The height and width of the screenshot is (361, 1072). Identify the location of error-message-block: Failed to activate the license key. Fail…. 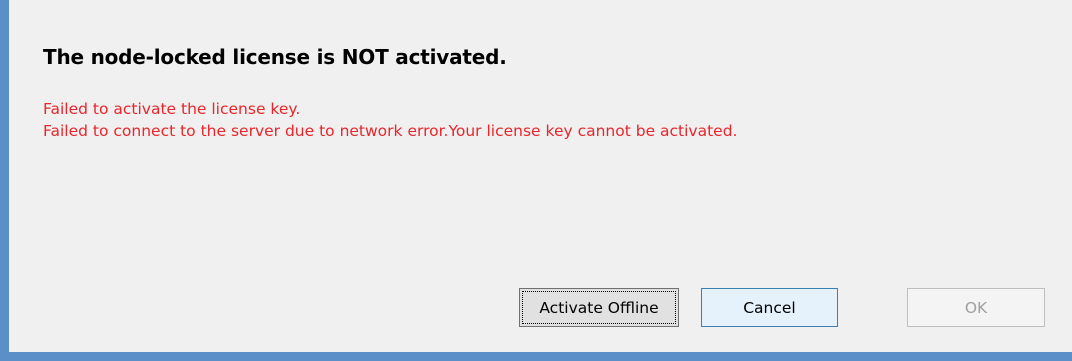
(390, 120).